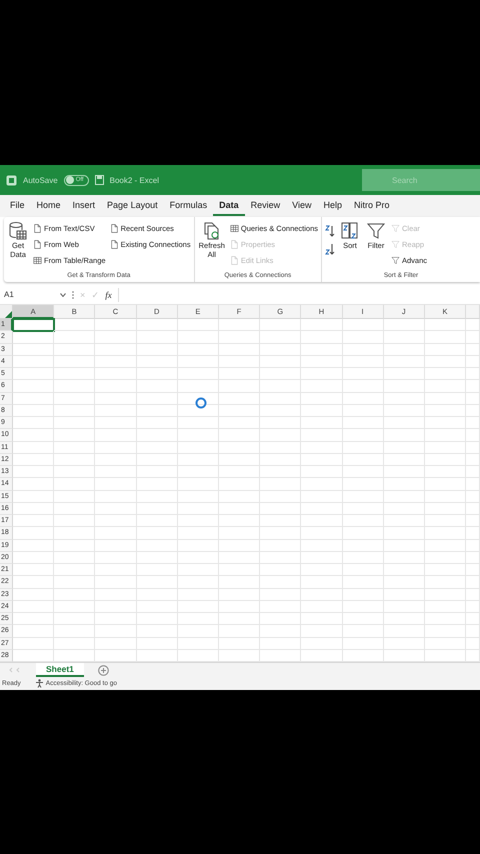 This screenshot has height=854, width=480. I want to click on select-all-button, so click(6, 312).